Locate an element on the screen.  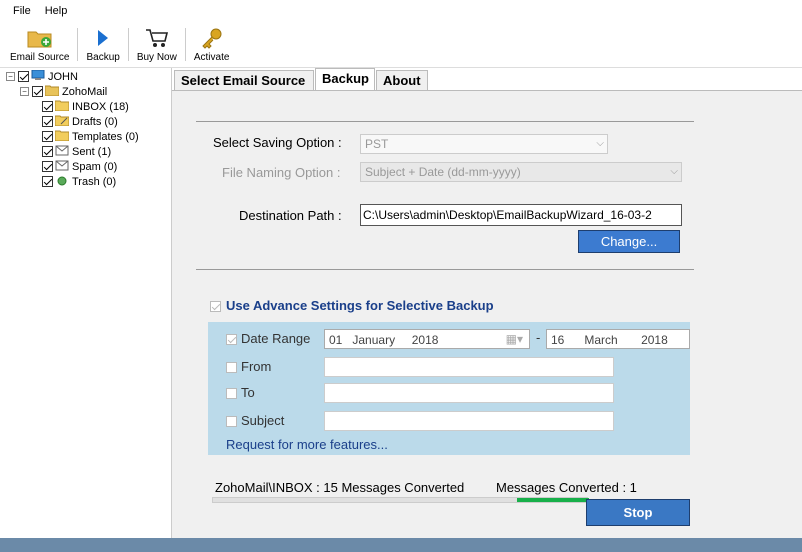
destination-label: Destination Path : is located at coordinates (290, 215).